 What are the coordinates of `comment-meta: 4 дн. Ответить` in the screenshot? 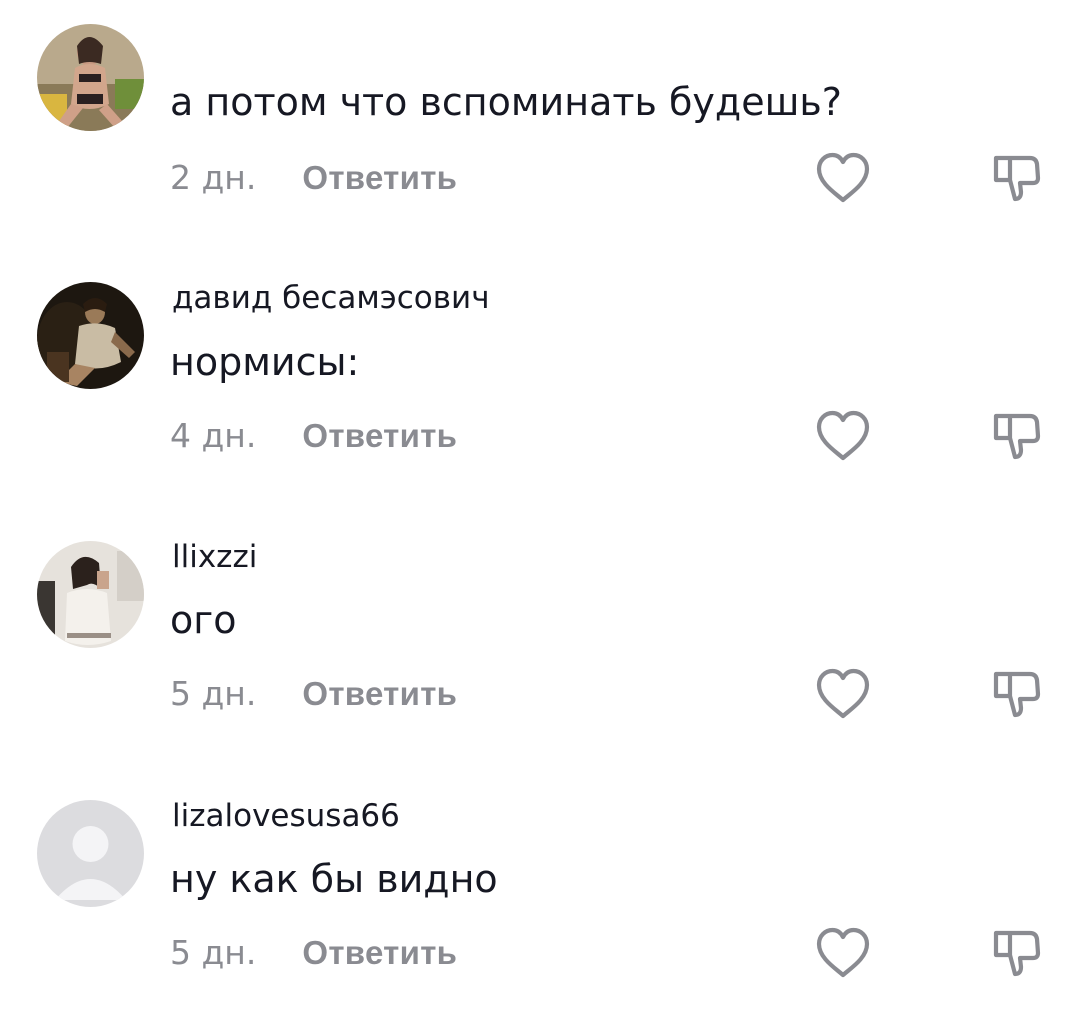 It's located at (313, 435).